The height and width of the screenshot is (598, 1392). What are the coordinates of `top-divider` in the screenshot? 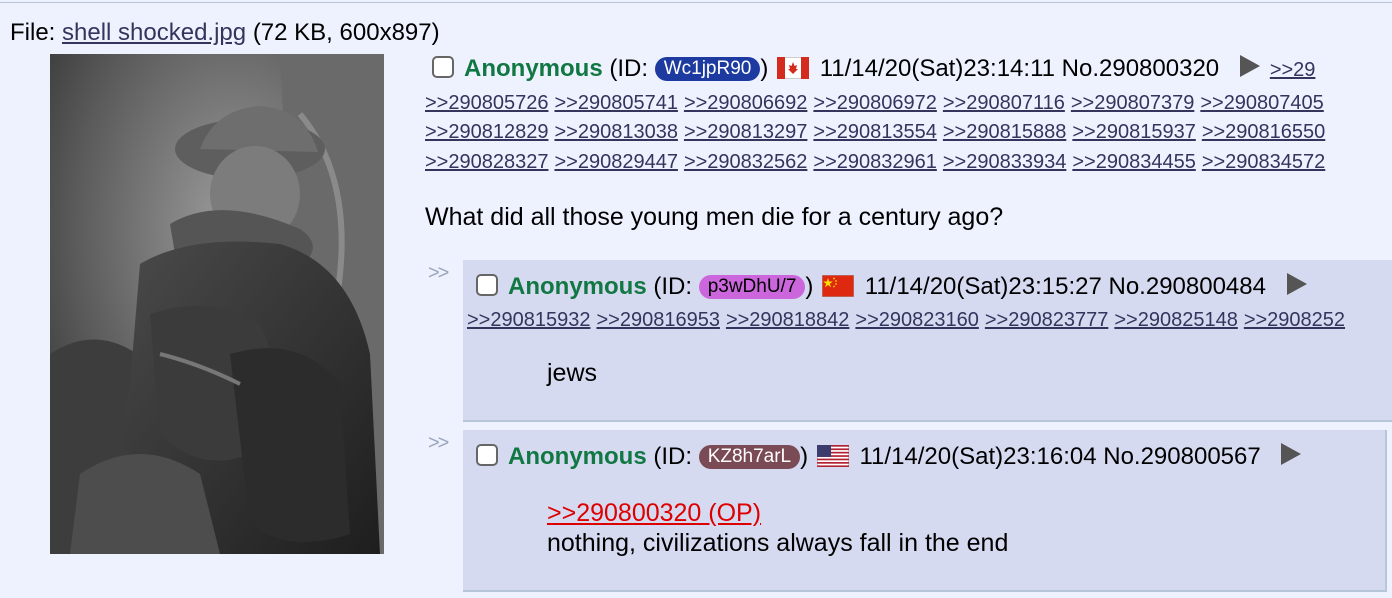 It's located at (696, 2).